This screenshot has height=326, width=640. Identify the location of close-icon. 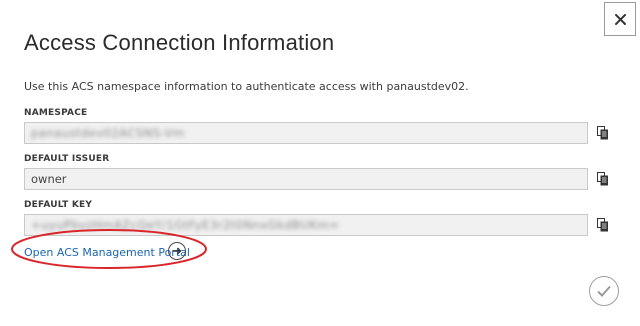
(620, 19).